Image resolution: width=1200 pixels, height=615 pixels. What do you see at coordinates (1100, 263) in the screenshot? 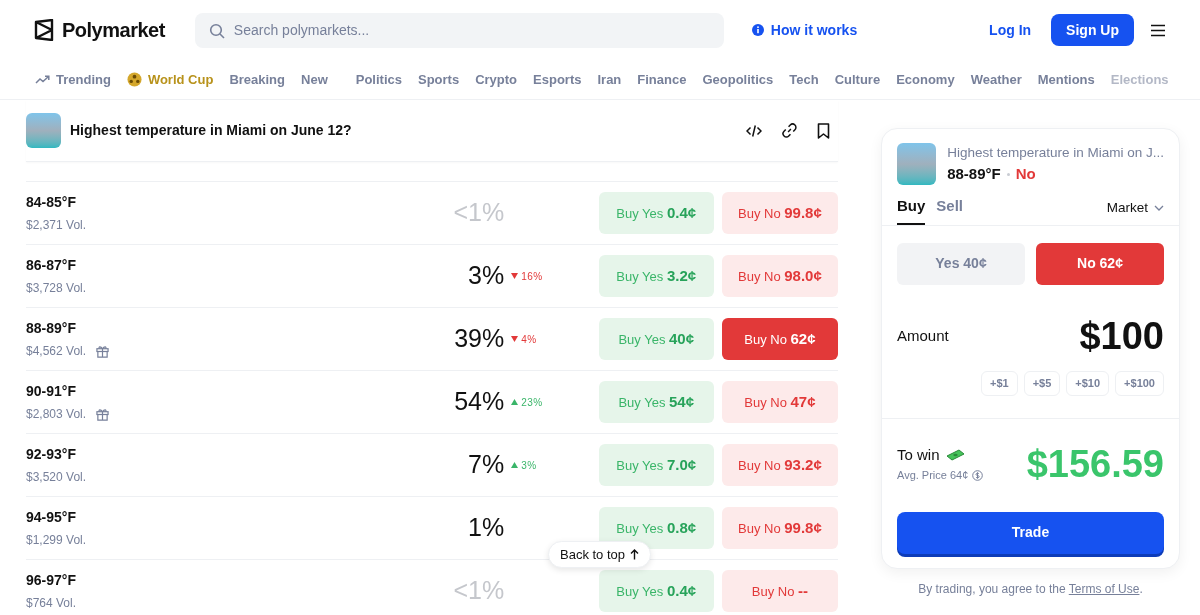
I see `outcome-button: No 62¢` at bounding box center [1100, 263].